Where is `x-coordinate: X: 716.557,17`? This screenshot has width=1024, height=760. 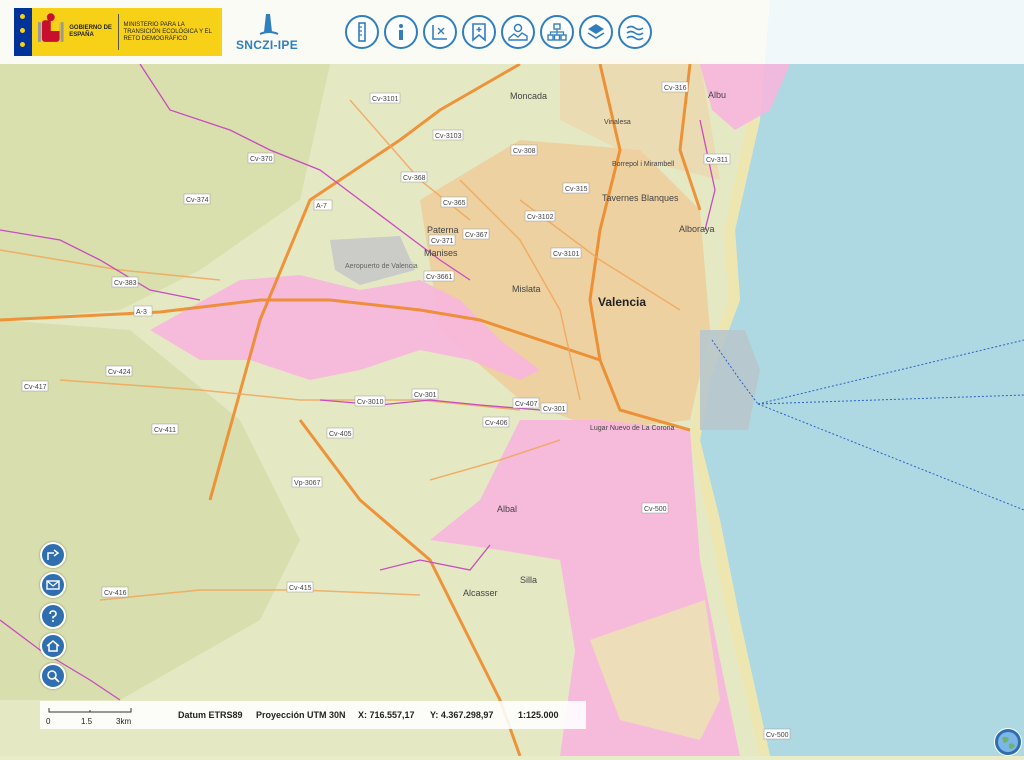
x-coordinate: X: 716.557,17 is located at coordinates (386, 715).